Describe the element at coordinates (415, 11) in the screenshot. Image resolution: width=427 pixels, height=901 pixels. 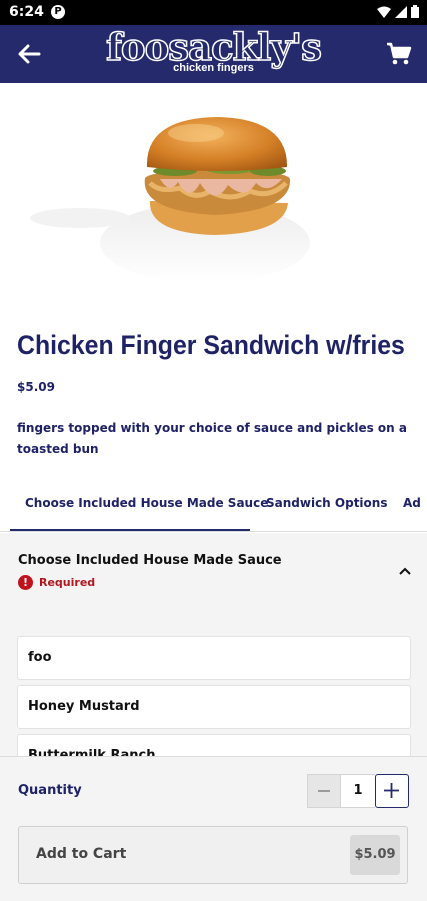
I see `battery-icon` at that location.